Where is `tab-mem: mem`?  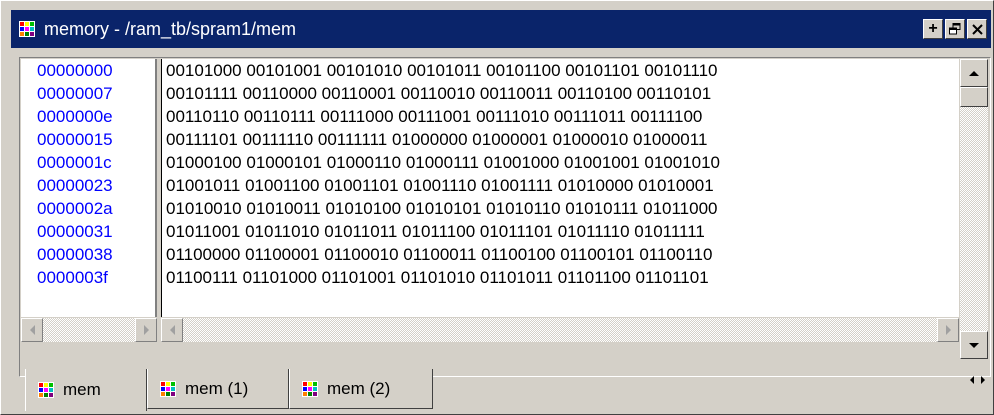
tab-mem: mem is located at coordinates (86, 390).